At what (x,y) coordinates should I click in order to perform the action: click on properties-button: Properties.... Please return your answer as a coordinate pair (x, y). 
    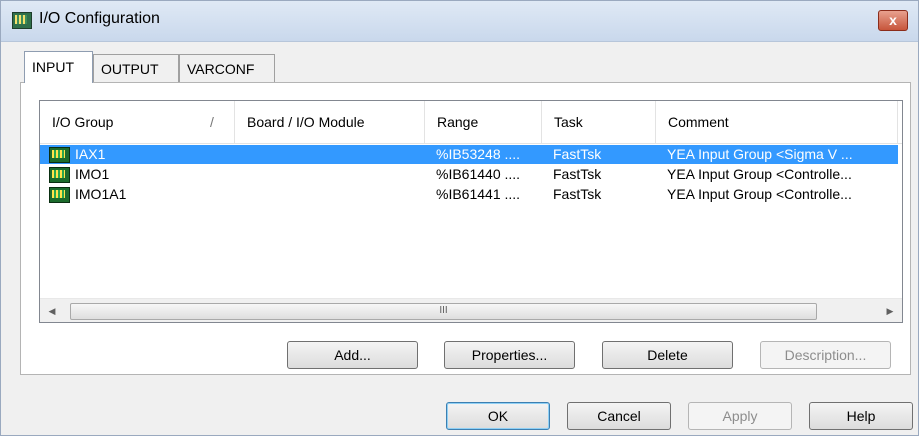
    Looking at the image, I should click on (509, 355).